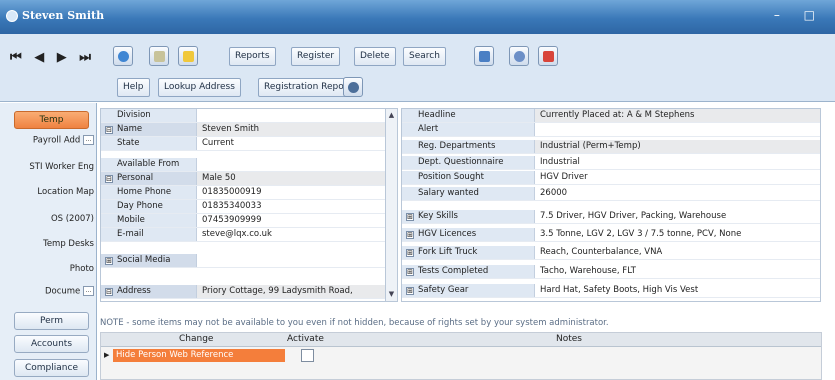 The image size is (835, 380). Describe the element at coordinates (12, 16) in the screenshot. I see `app-icon` at that location.